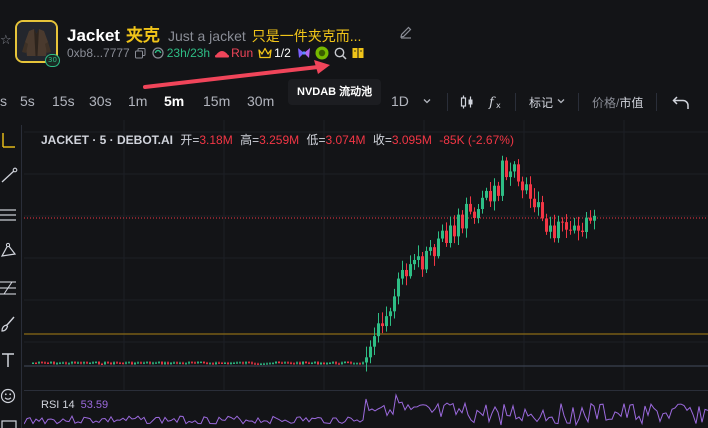 Image resolution: width=708 pixels, height=428 pixels. What do you see at coordinates (3, 101) in the screenshot?
I see `interval-s: s` at bounding box center [3, 101].